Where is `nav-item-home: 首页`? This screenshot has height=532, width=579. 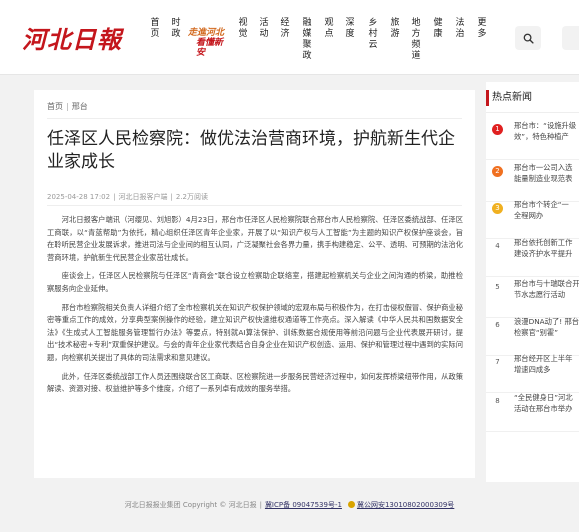 nav-item-home: 首页 is located at coordinates (155, 29).